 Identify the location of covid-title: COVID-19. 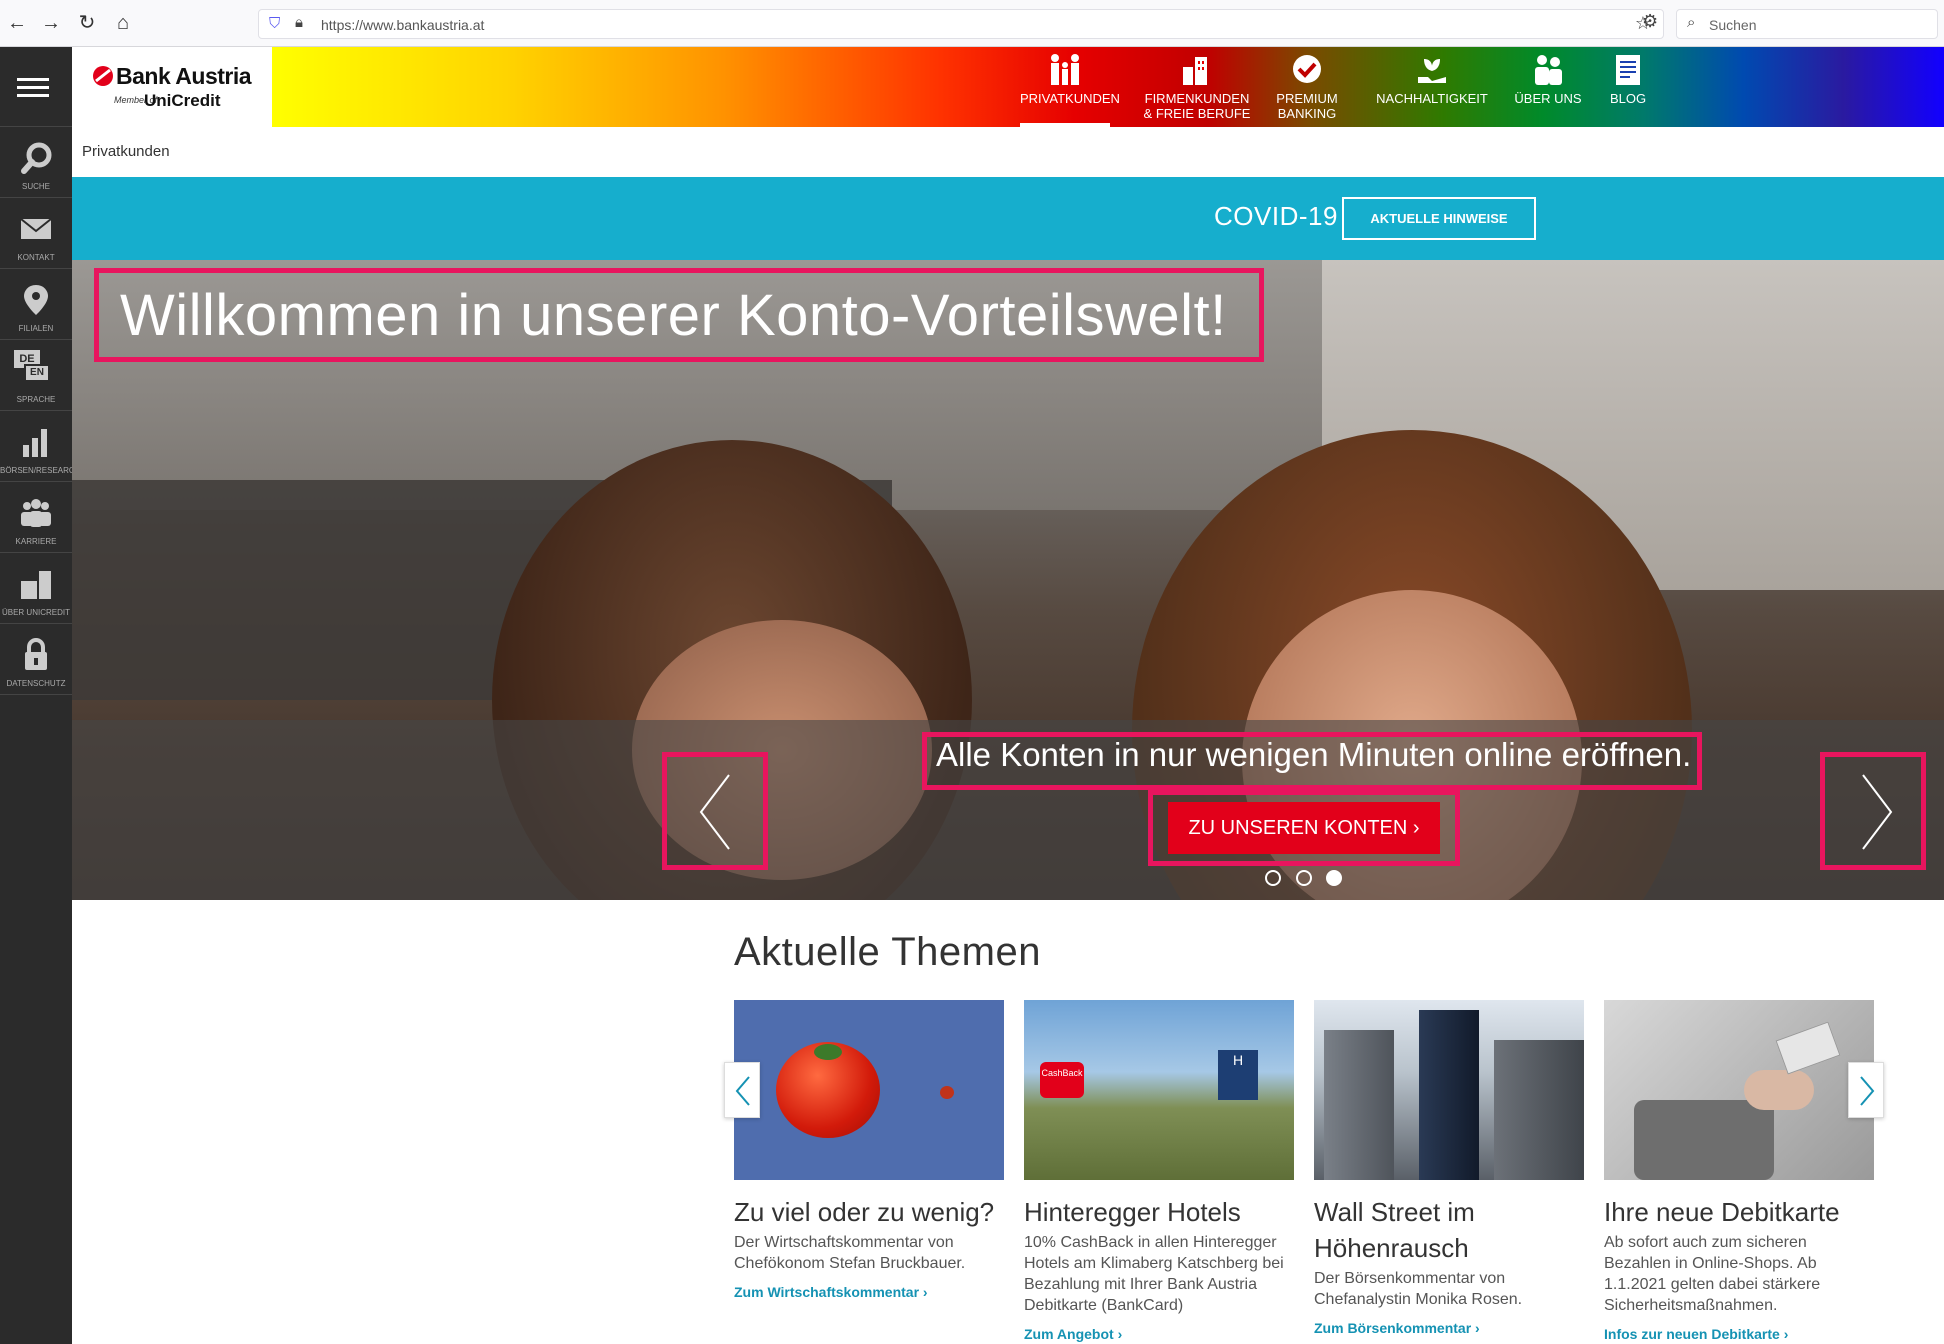
(1276, 216).